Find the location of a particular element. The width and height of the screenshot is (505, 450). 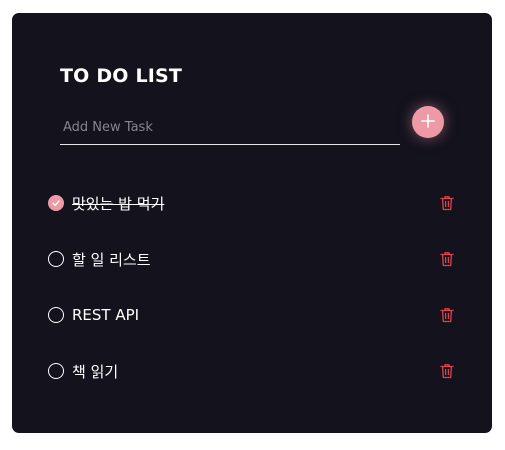

add-task-button is located at coordinates (428, 122).